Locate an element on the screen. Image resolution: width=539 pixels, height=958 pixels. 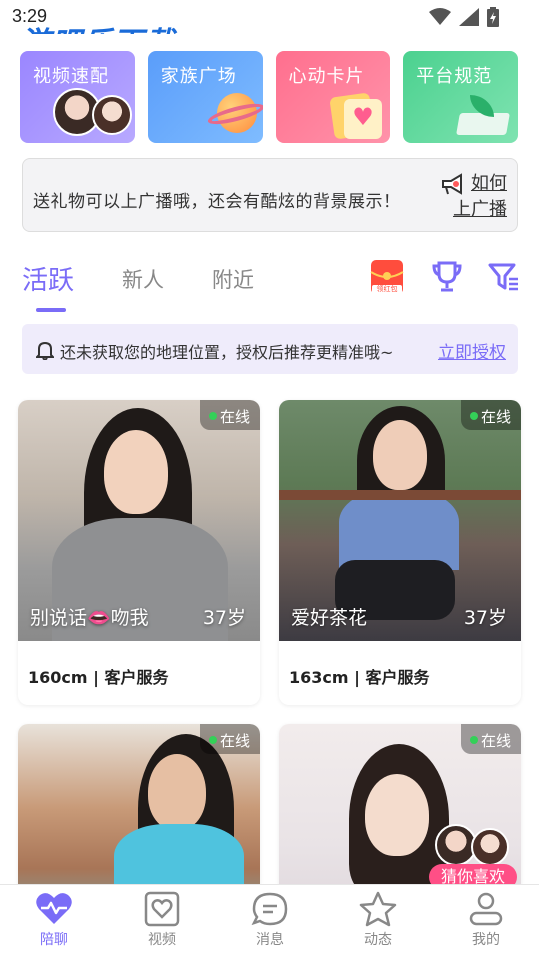
link-line1: 如何 is located at coordinates (489, 183).